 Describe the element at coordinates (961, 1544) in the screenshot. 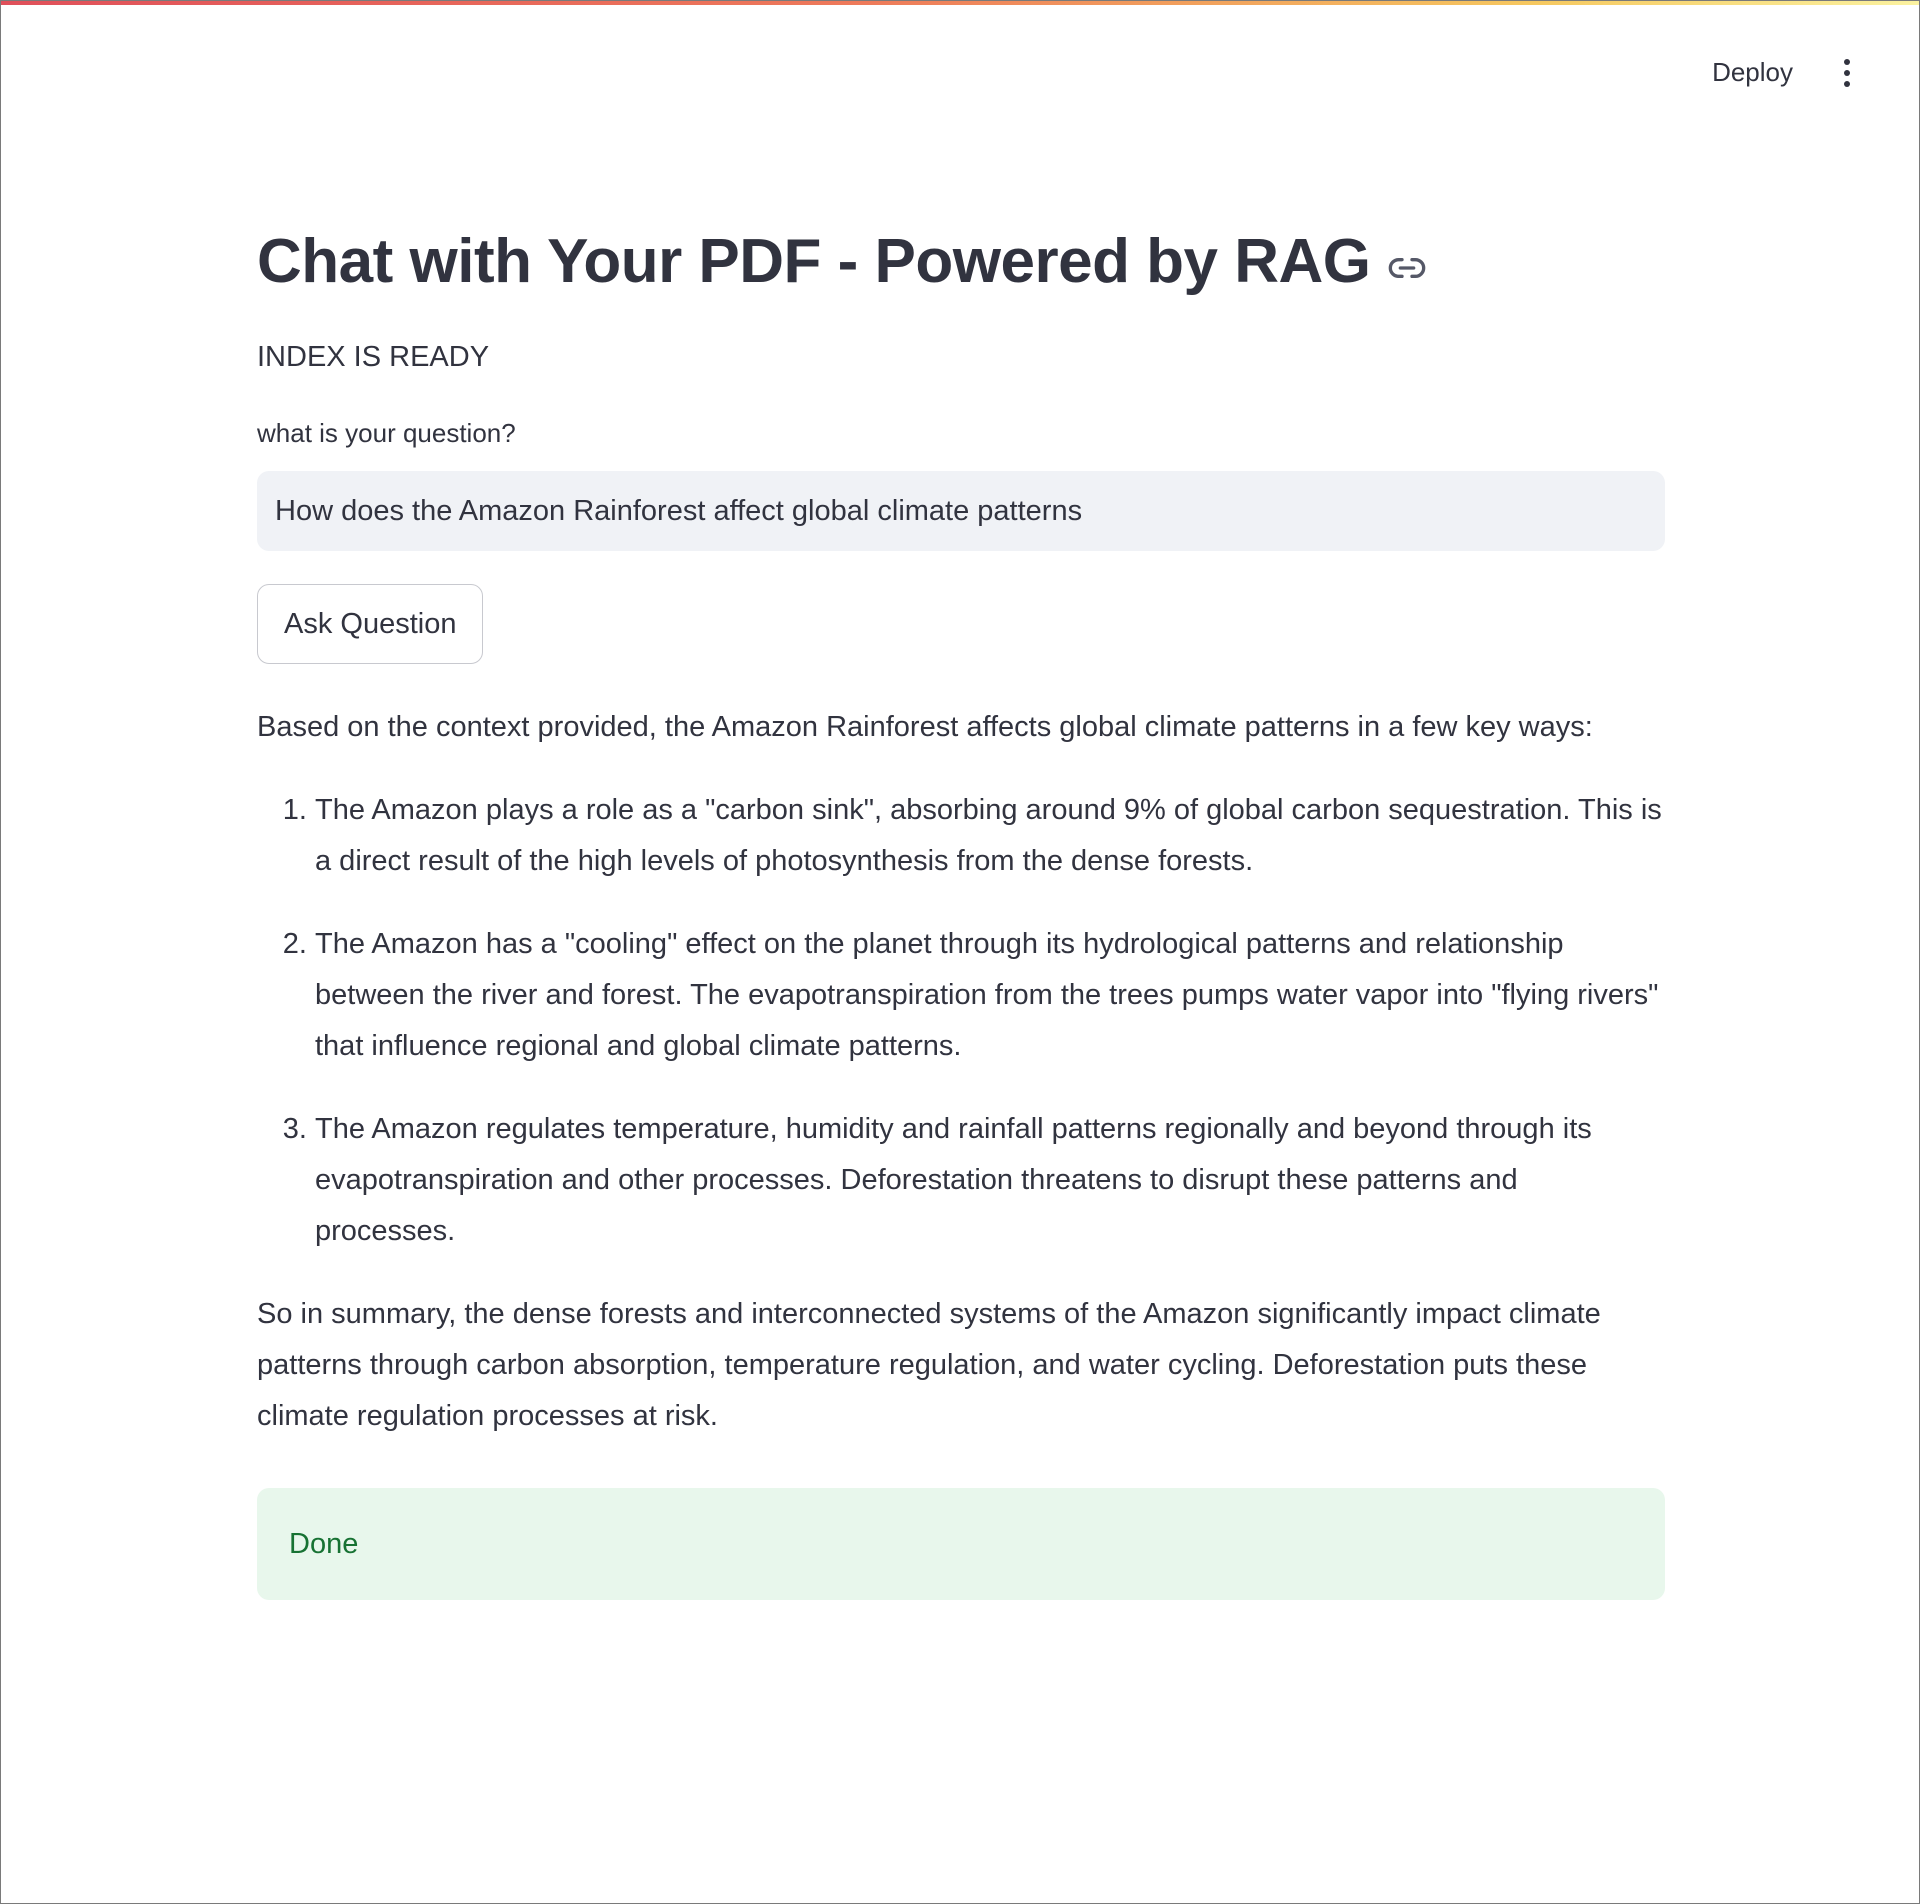

I see `success-alert: Done` at that location.